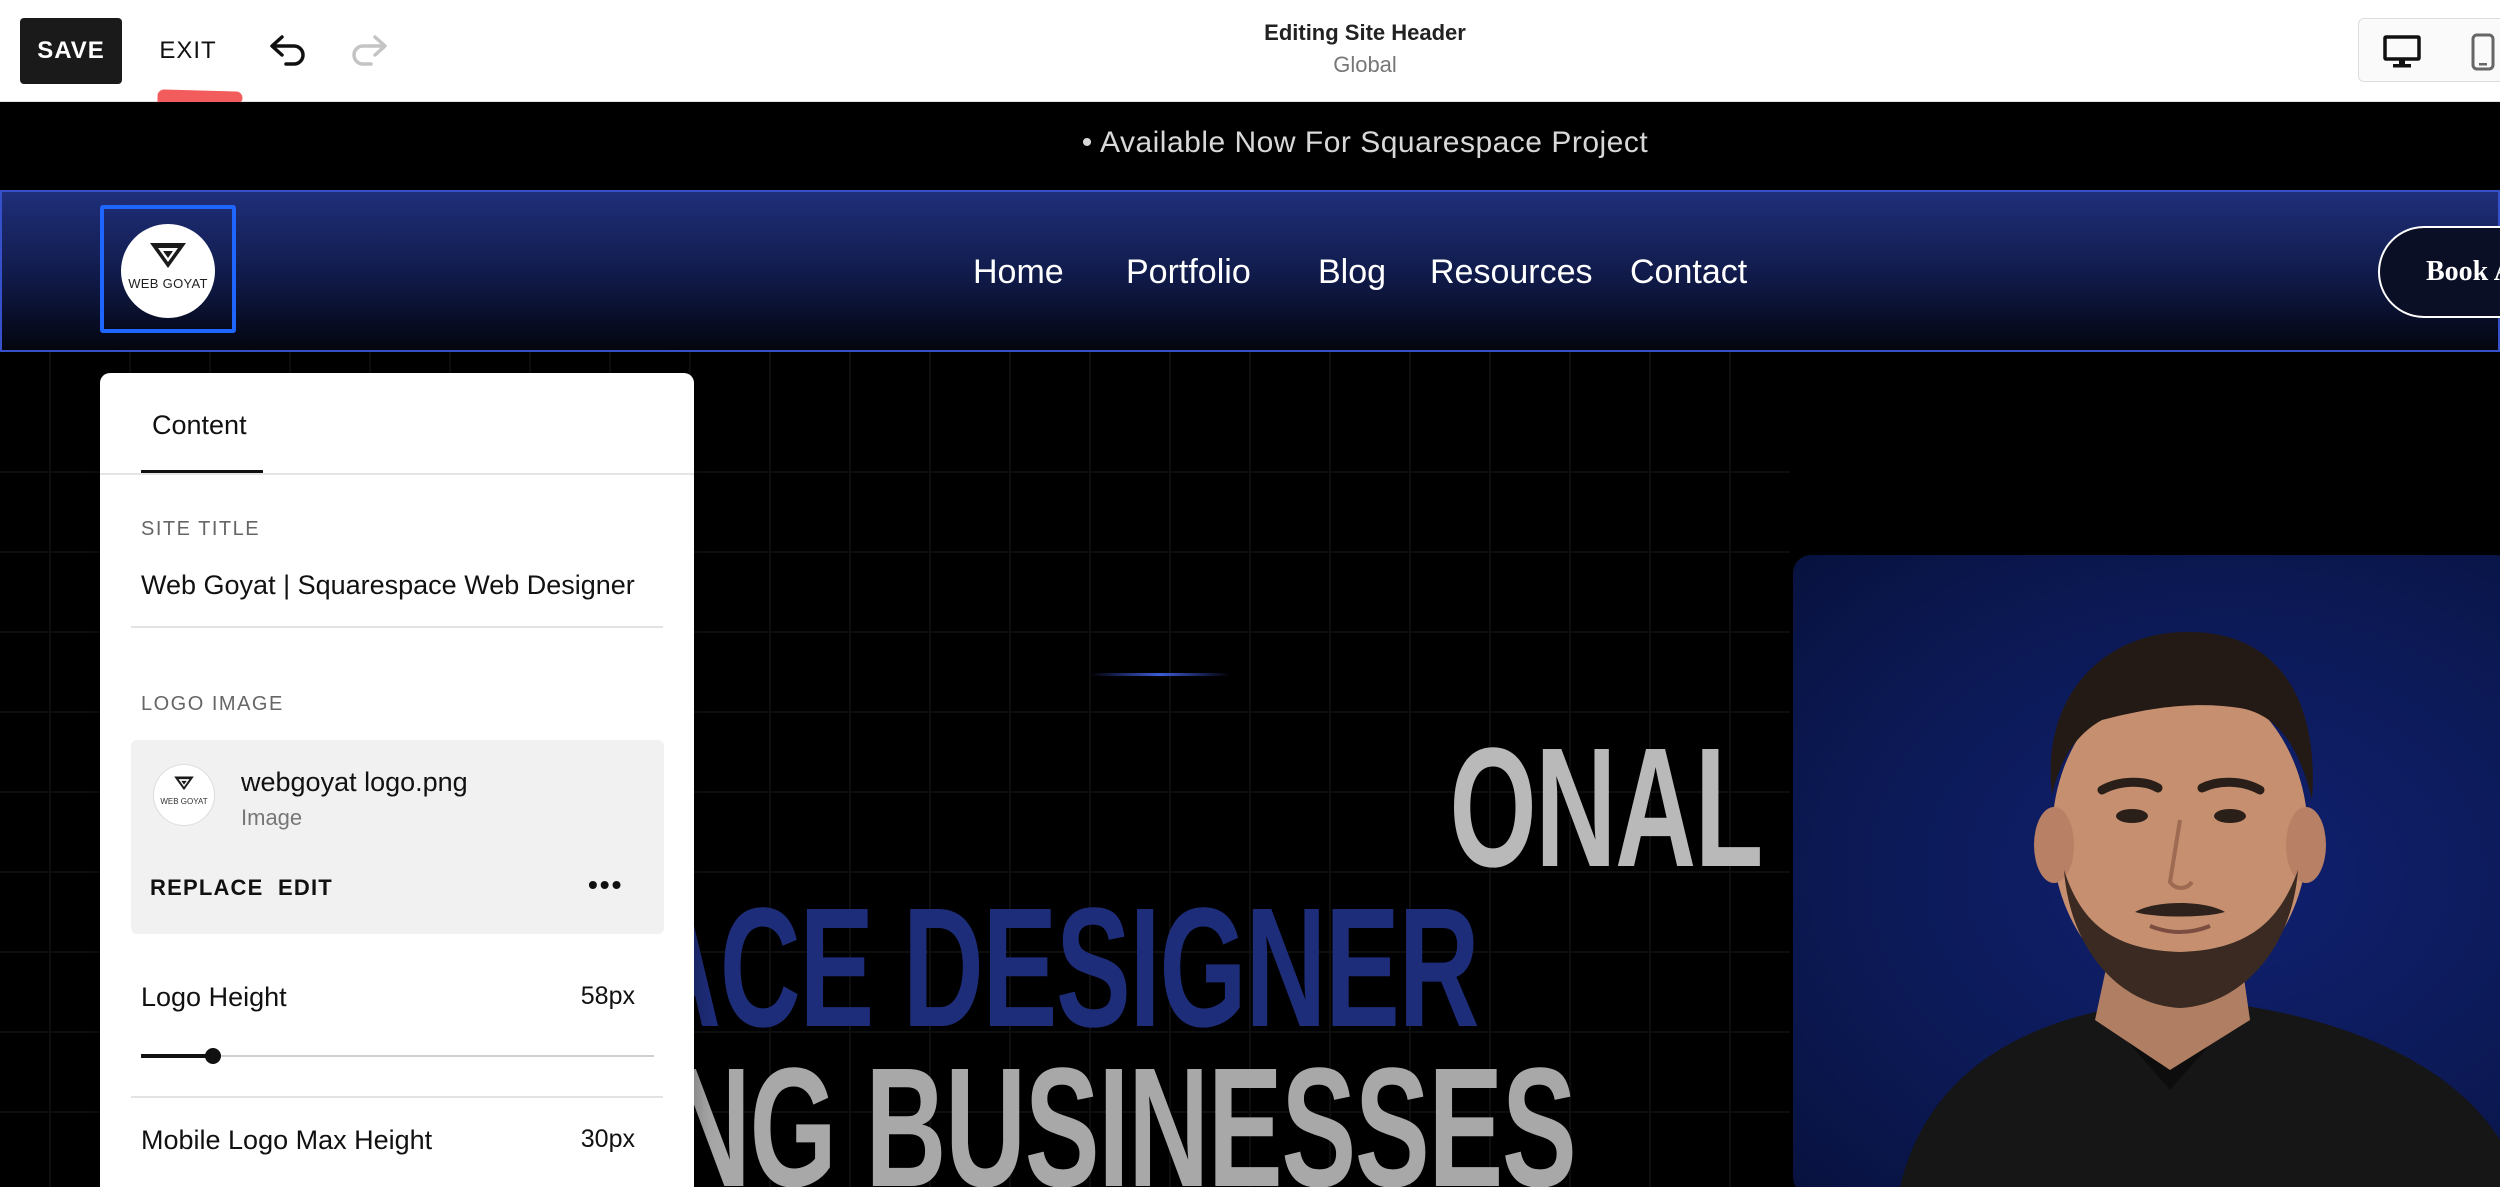 The image size is (2500, 1187). I want to click on nav-home: Home, so click(1018, 272).